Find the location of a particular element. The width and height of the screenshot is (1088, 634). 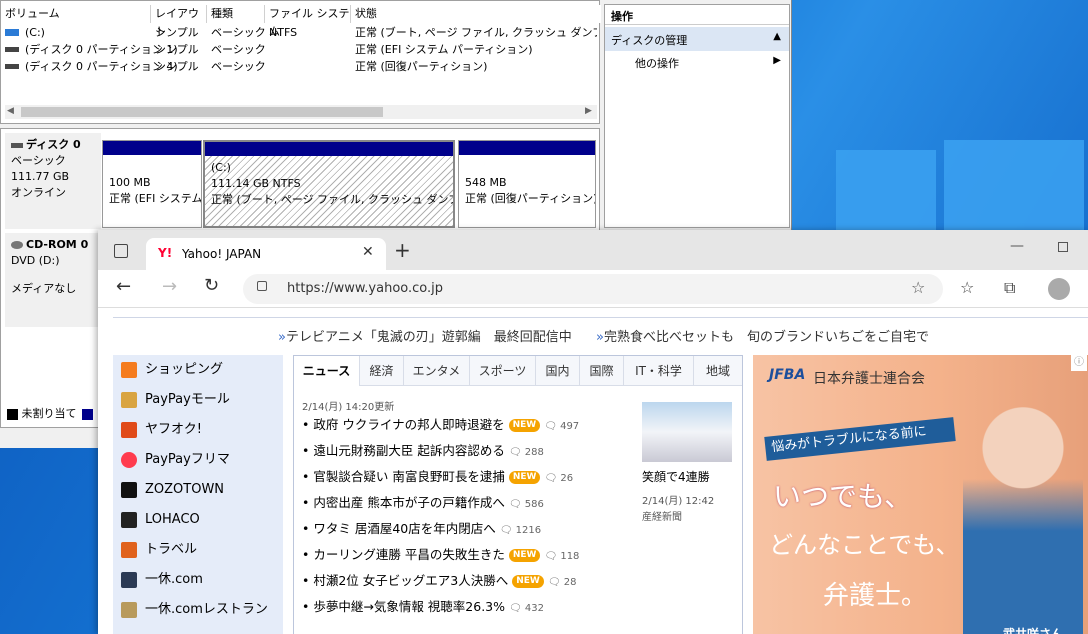

disk-icon is located at coordinates (17, 145).